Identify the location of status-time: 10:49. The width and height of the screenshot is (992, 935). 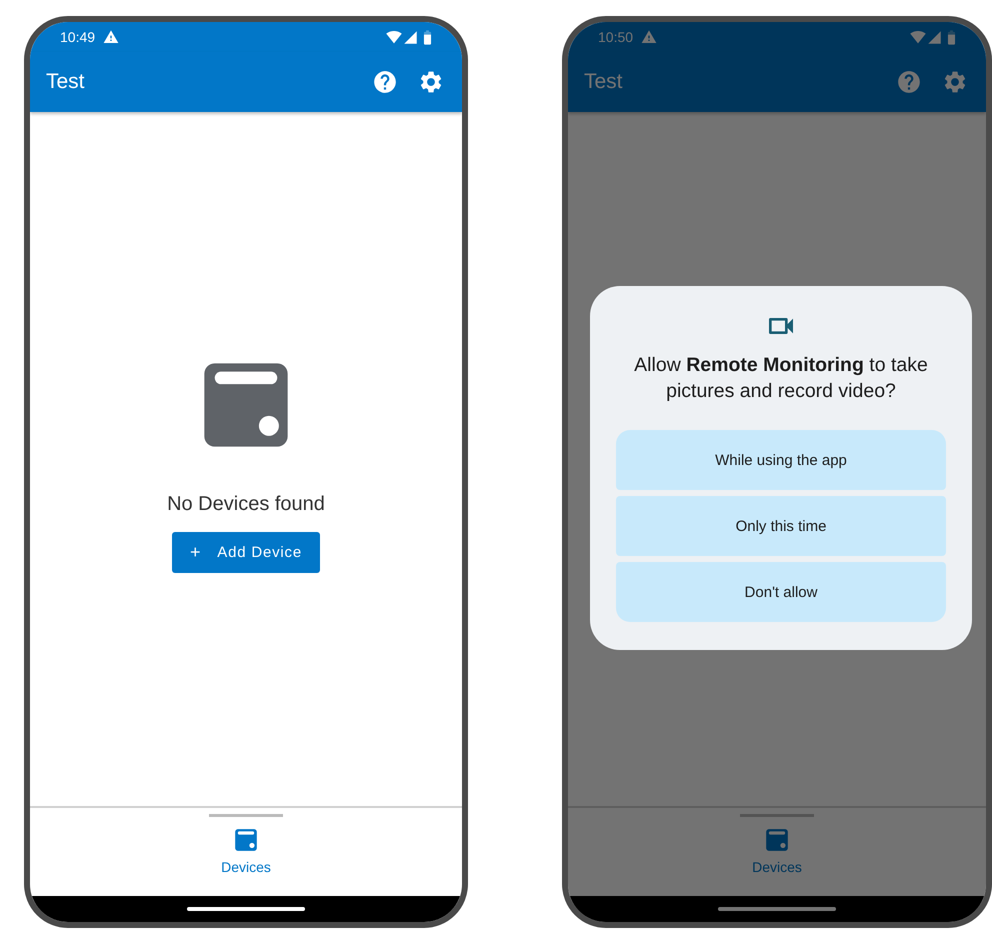
(78, 37).